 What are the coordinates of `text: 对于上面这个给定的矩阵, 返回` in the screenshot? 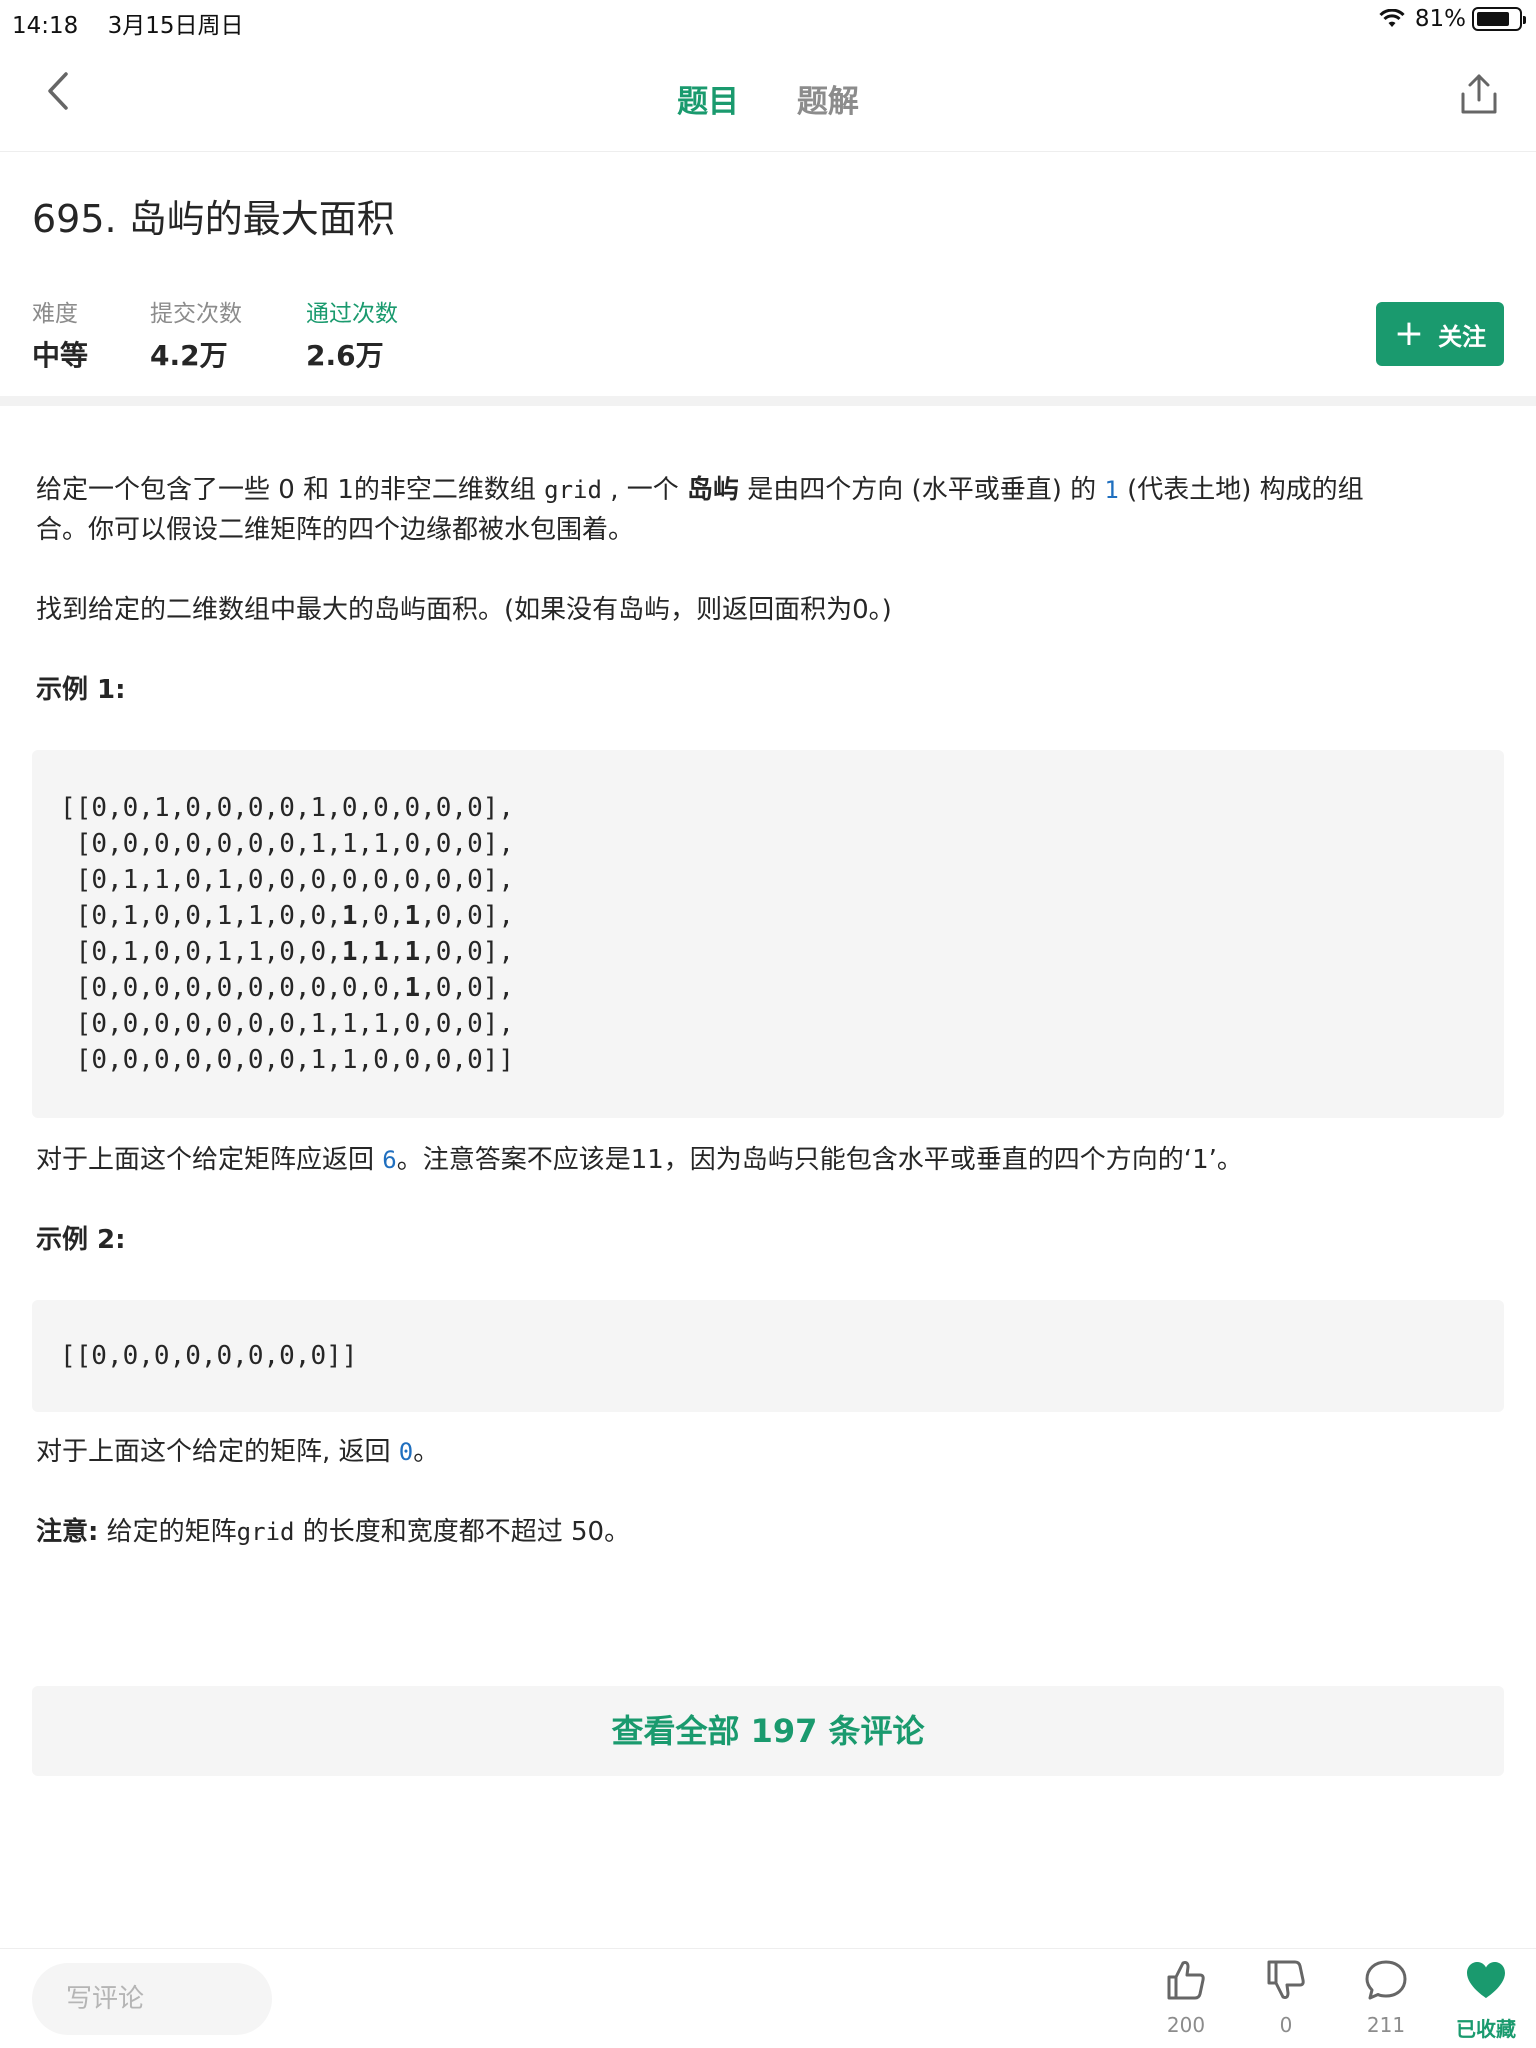 It's located at (217, 1452).